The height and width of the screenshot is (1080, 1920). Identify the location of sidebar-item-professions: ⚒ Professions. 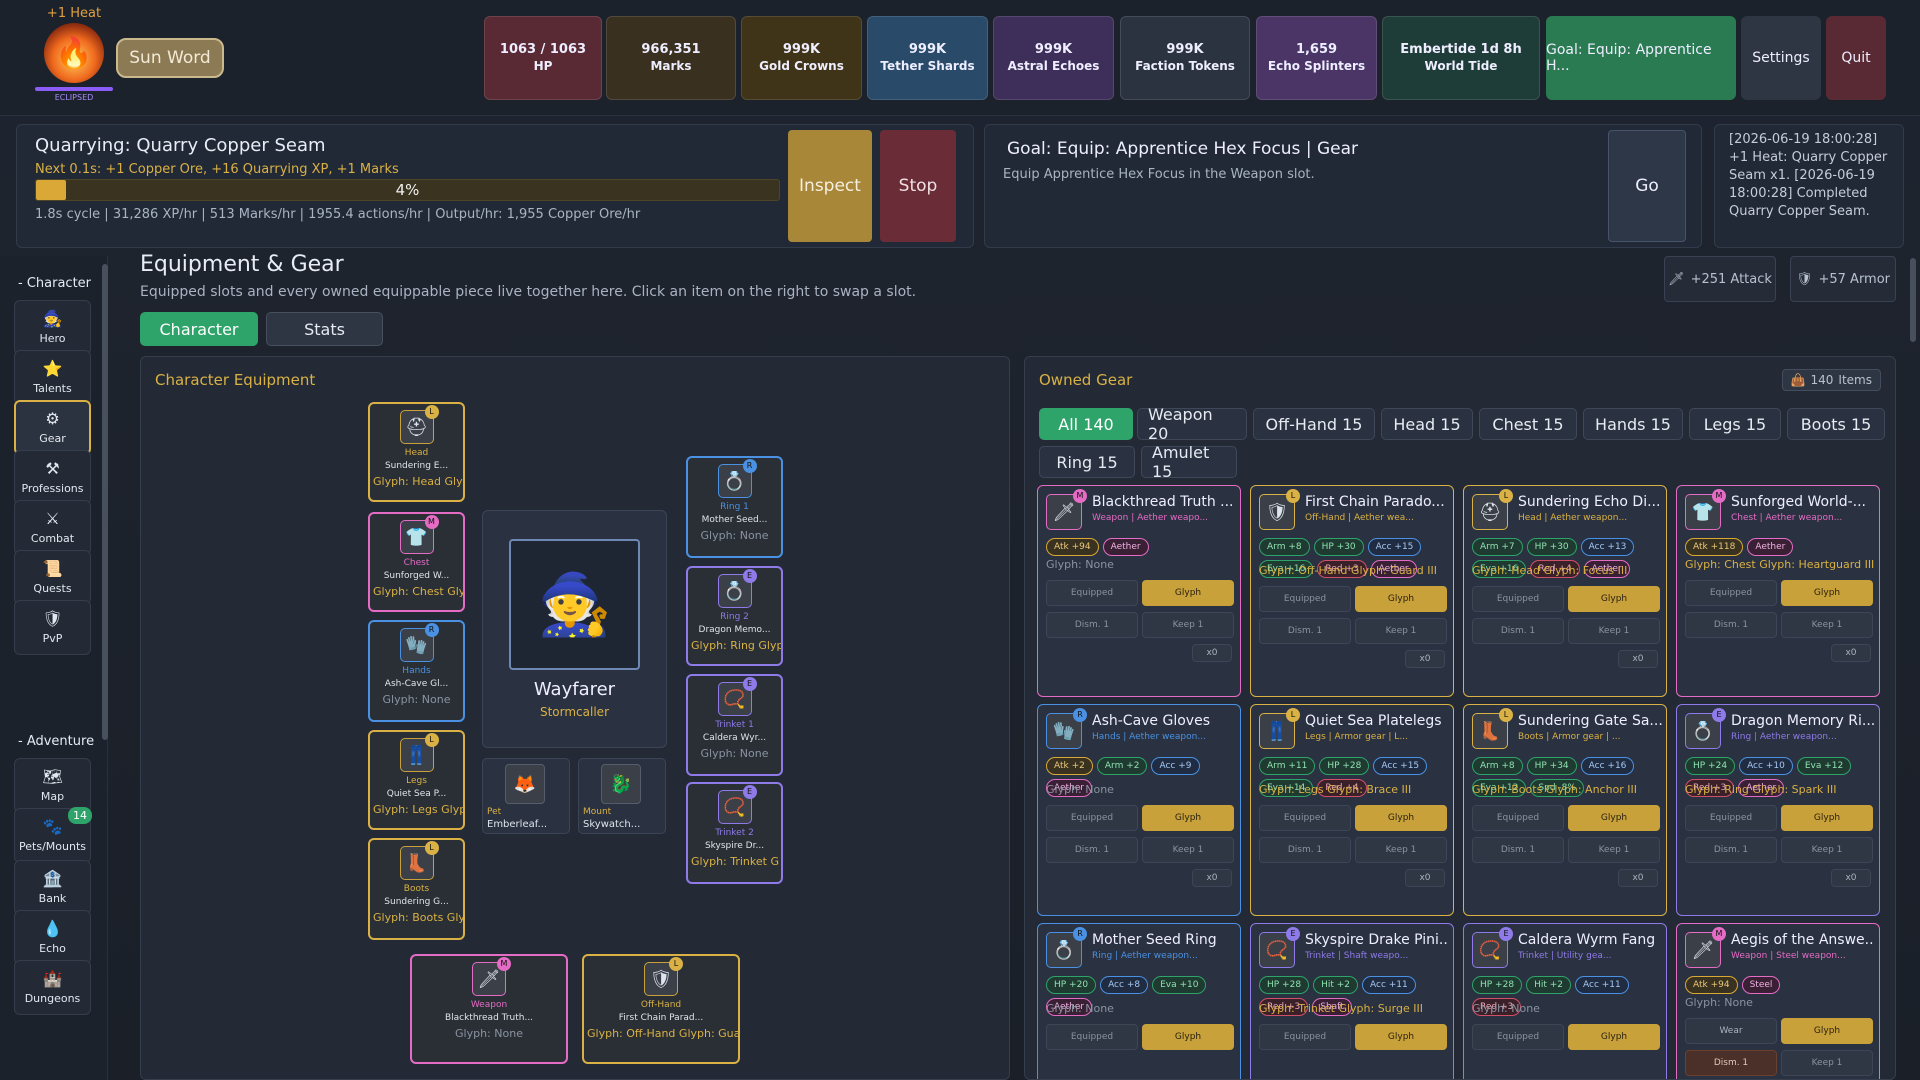
(52, 477).